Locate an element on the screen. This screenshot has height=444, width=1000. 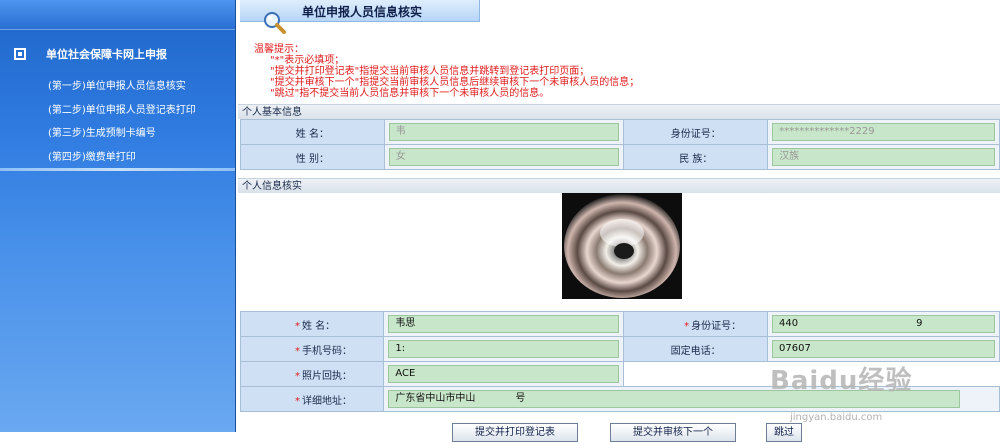
tip-line: "提交并打印登记表"指提交当前审核人员信息并跳转到登记表打印页面； is located at coordinates (430, 71).